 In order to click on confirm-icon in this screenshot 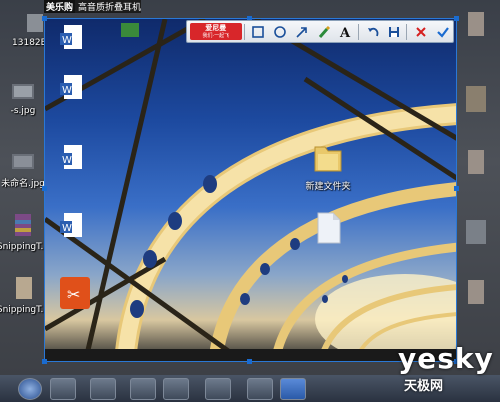, I will do `click(443, 32)`.